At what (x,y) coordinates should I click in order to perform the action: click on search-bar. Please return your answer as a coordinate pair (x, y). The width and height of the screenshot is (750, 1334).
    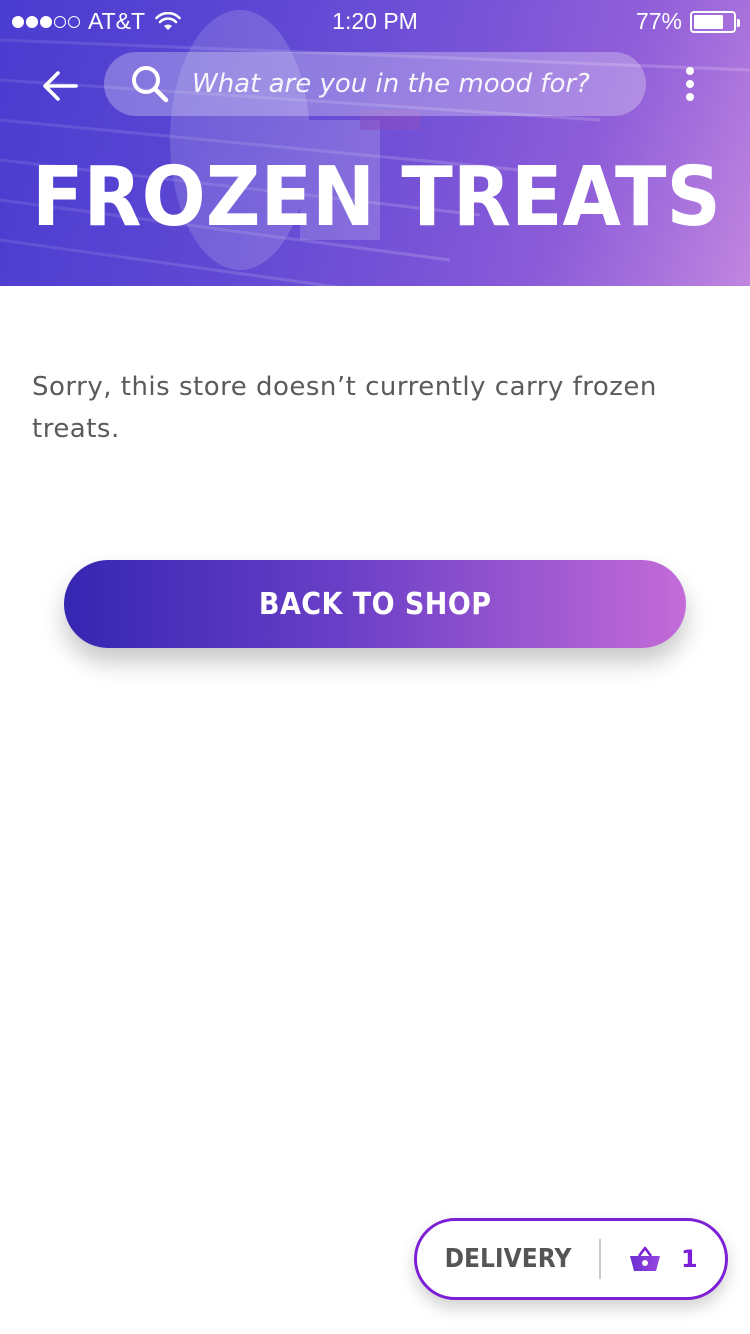
    Looking at the image, I should click on (375, 84).